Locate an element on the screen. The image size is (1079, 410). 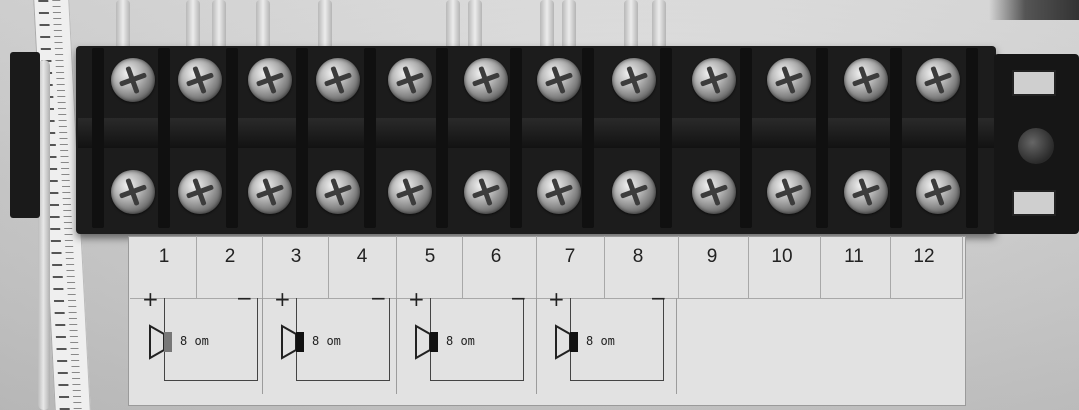
terminal-number: 1 is located at coordinates (164, 256).